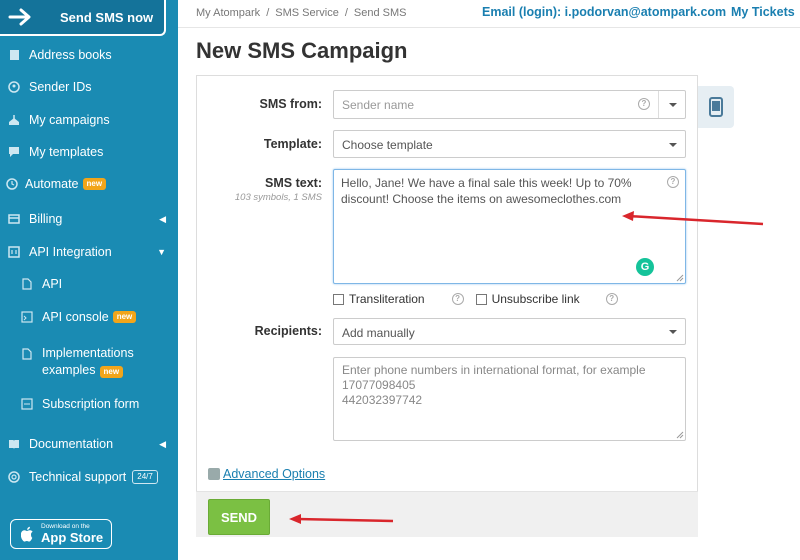 The height and width of the screenshot is (560, 800). I want to click on options-row: Transliteration ? Unsubscribe link ?, so click(513, 299).